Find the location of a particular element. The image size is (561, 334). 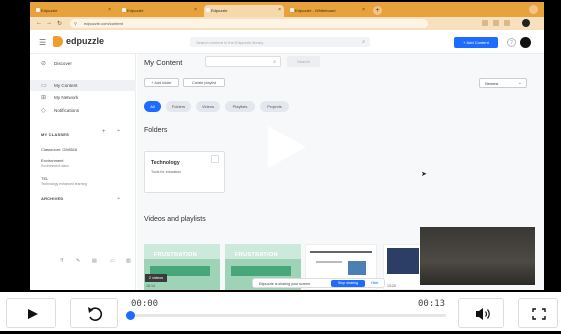

hide-banner-link: Hide is located at coordinates (375, 283).